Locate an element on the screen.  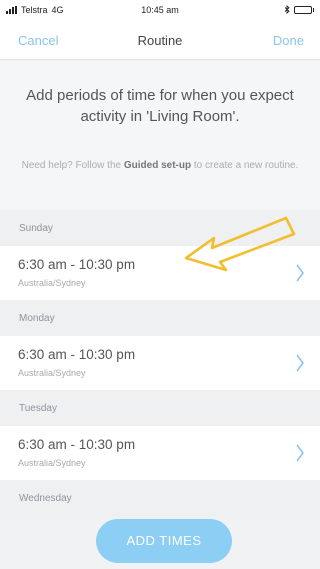
day-label: Sunday is located at coordinates (36, 228).